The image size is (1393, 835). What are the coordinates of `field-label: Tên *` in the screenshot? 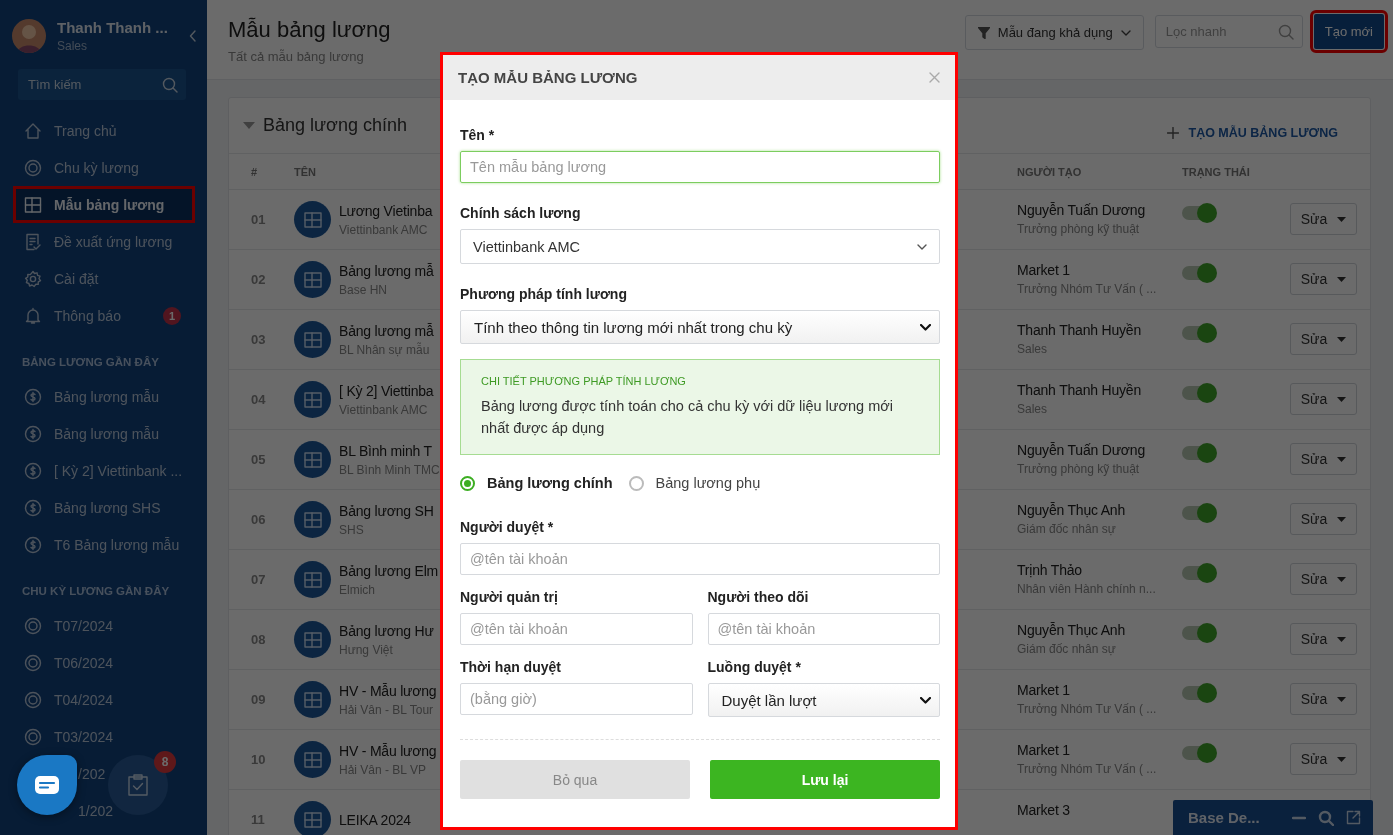 It's located at (478, 135).